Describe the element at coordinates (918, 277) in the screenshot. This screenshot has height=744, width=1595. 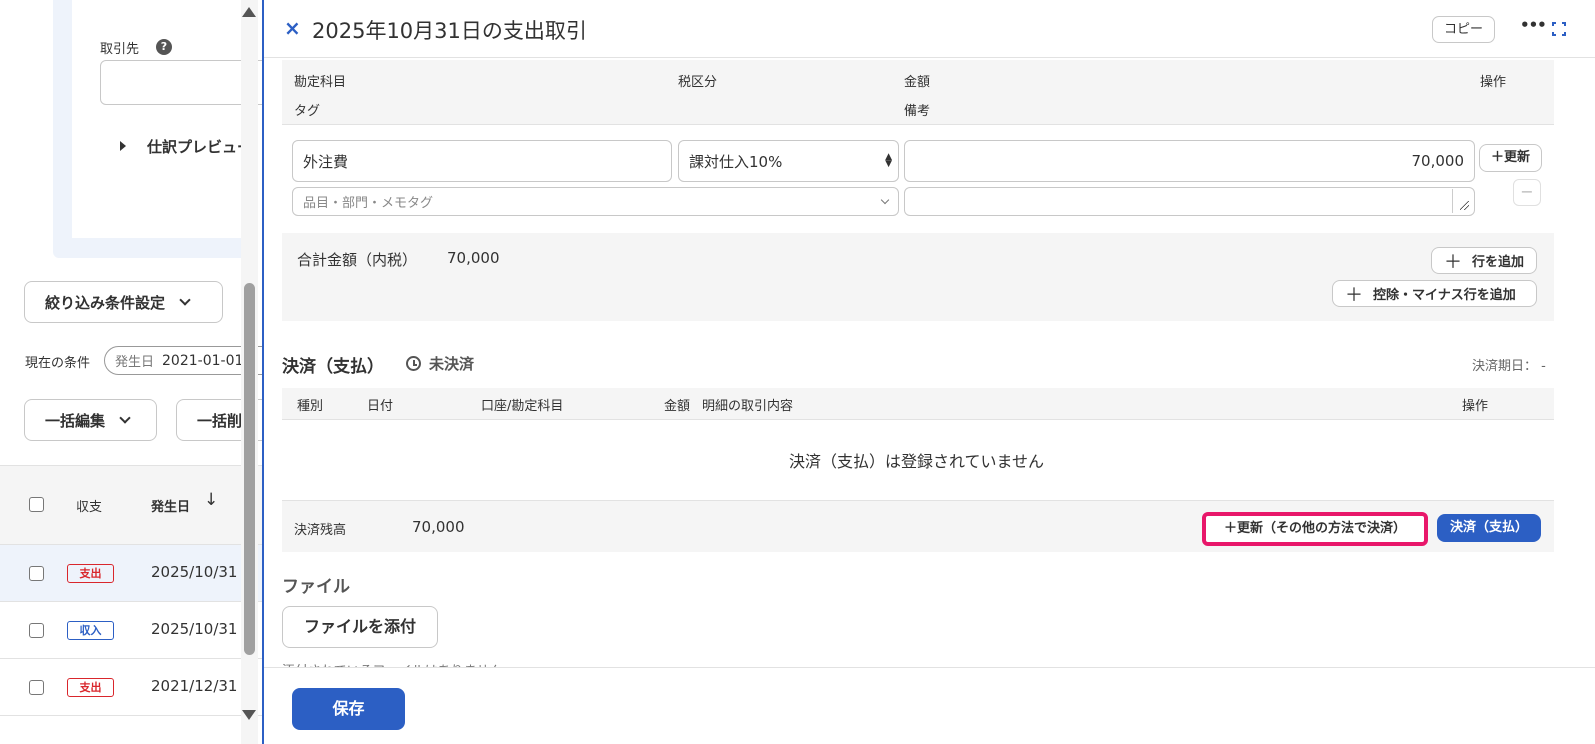
I see `total-section: 合計金額（内税） 70,000 ＋ 行を追加 ＋ 控除・マイナス行を追加` at that location.